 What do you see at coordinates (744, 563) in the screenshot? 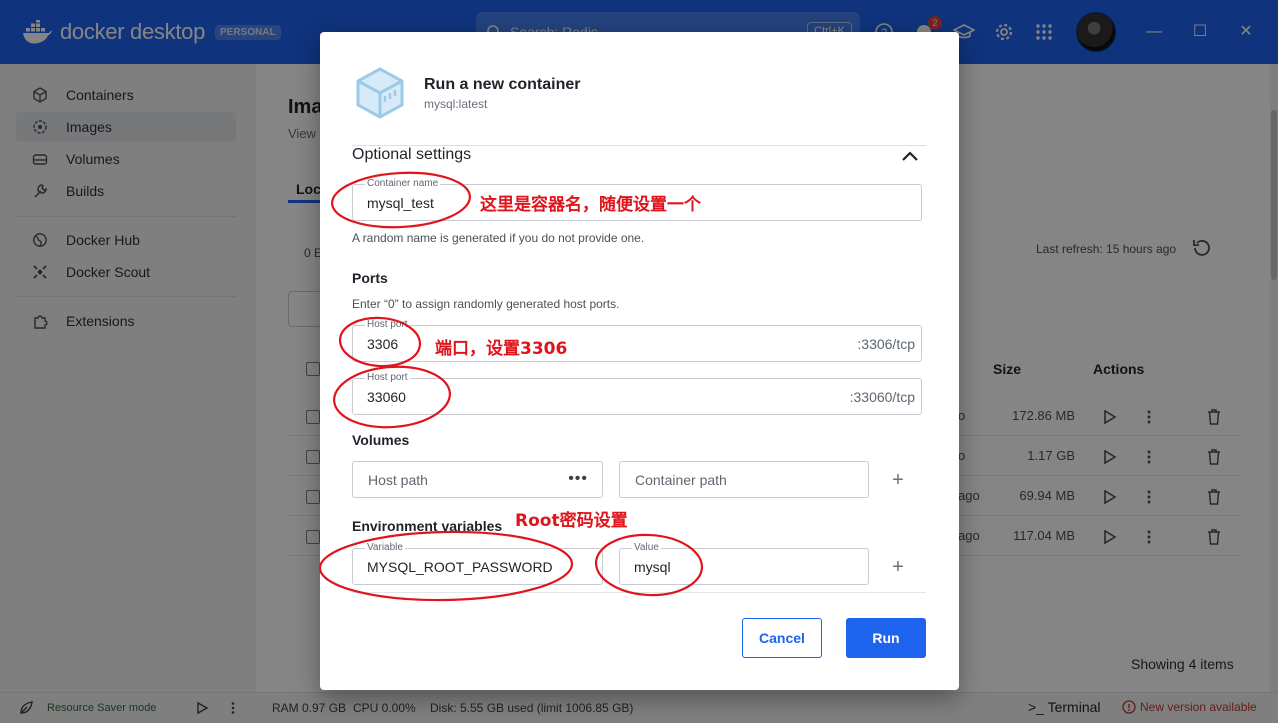
I see `env-value-field: Value mysql` at bounding box center [744, 563].